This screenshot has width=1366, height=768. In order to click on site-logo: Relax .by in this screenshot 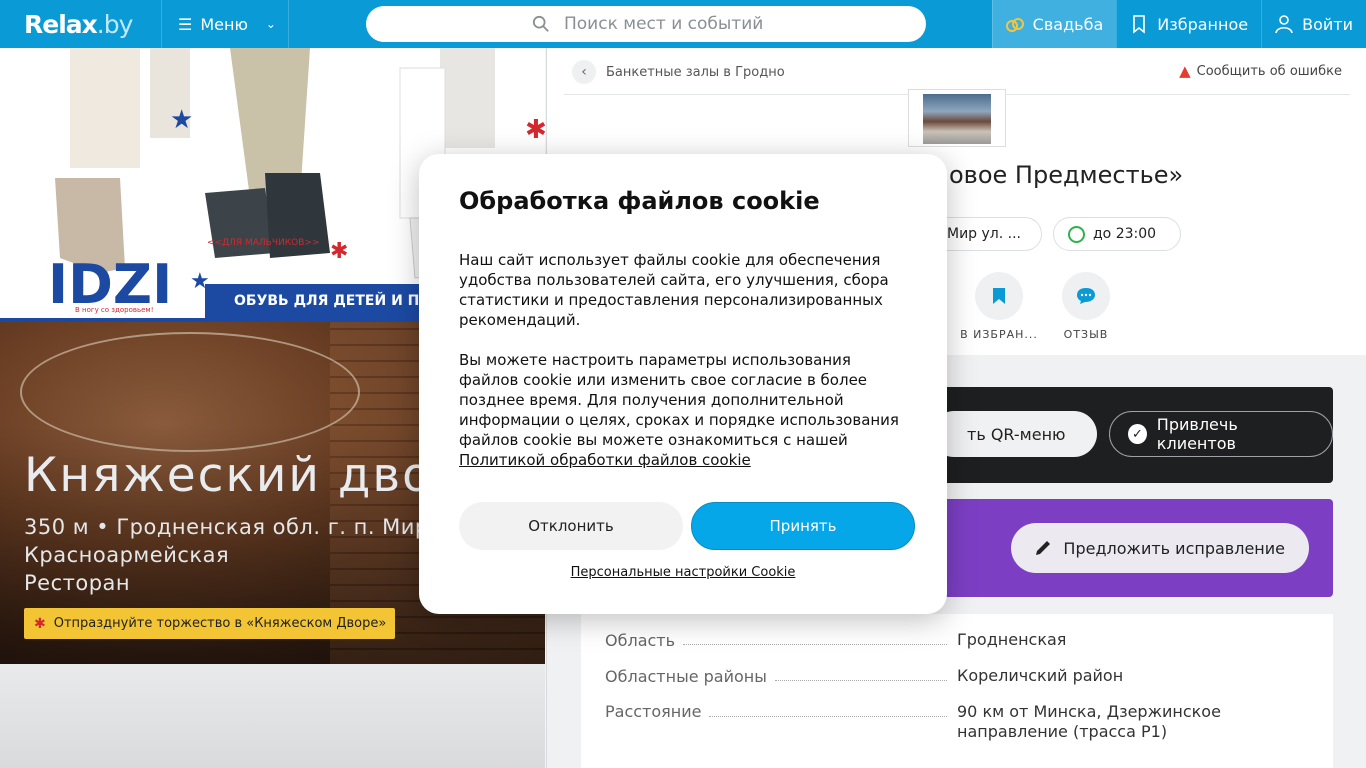, I will do `click(81, 24)`.